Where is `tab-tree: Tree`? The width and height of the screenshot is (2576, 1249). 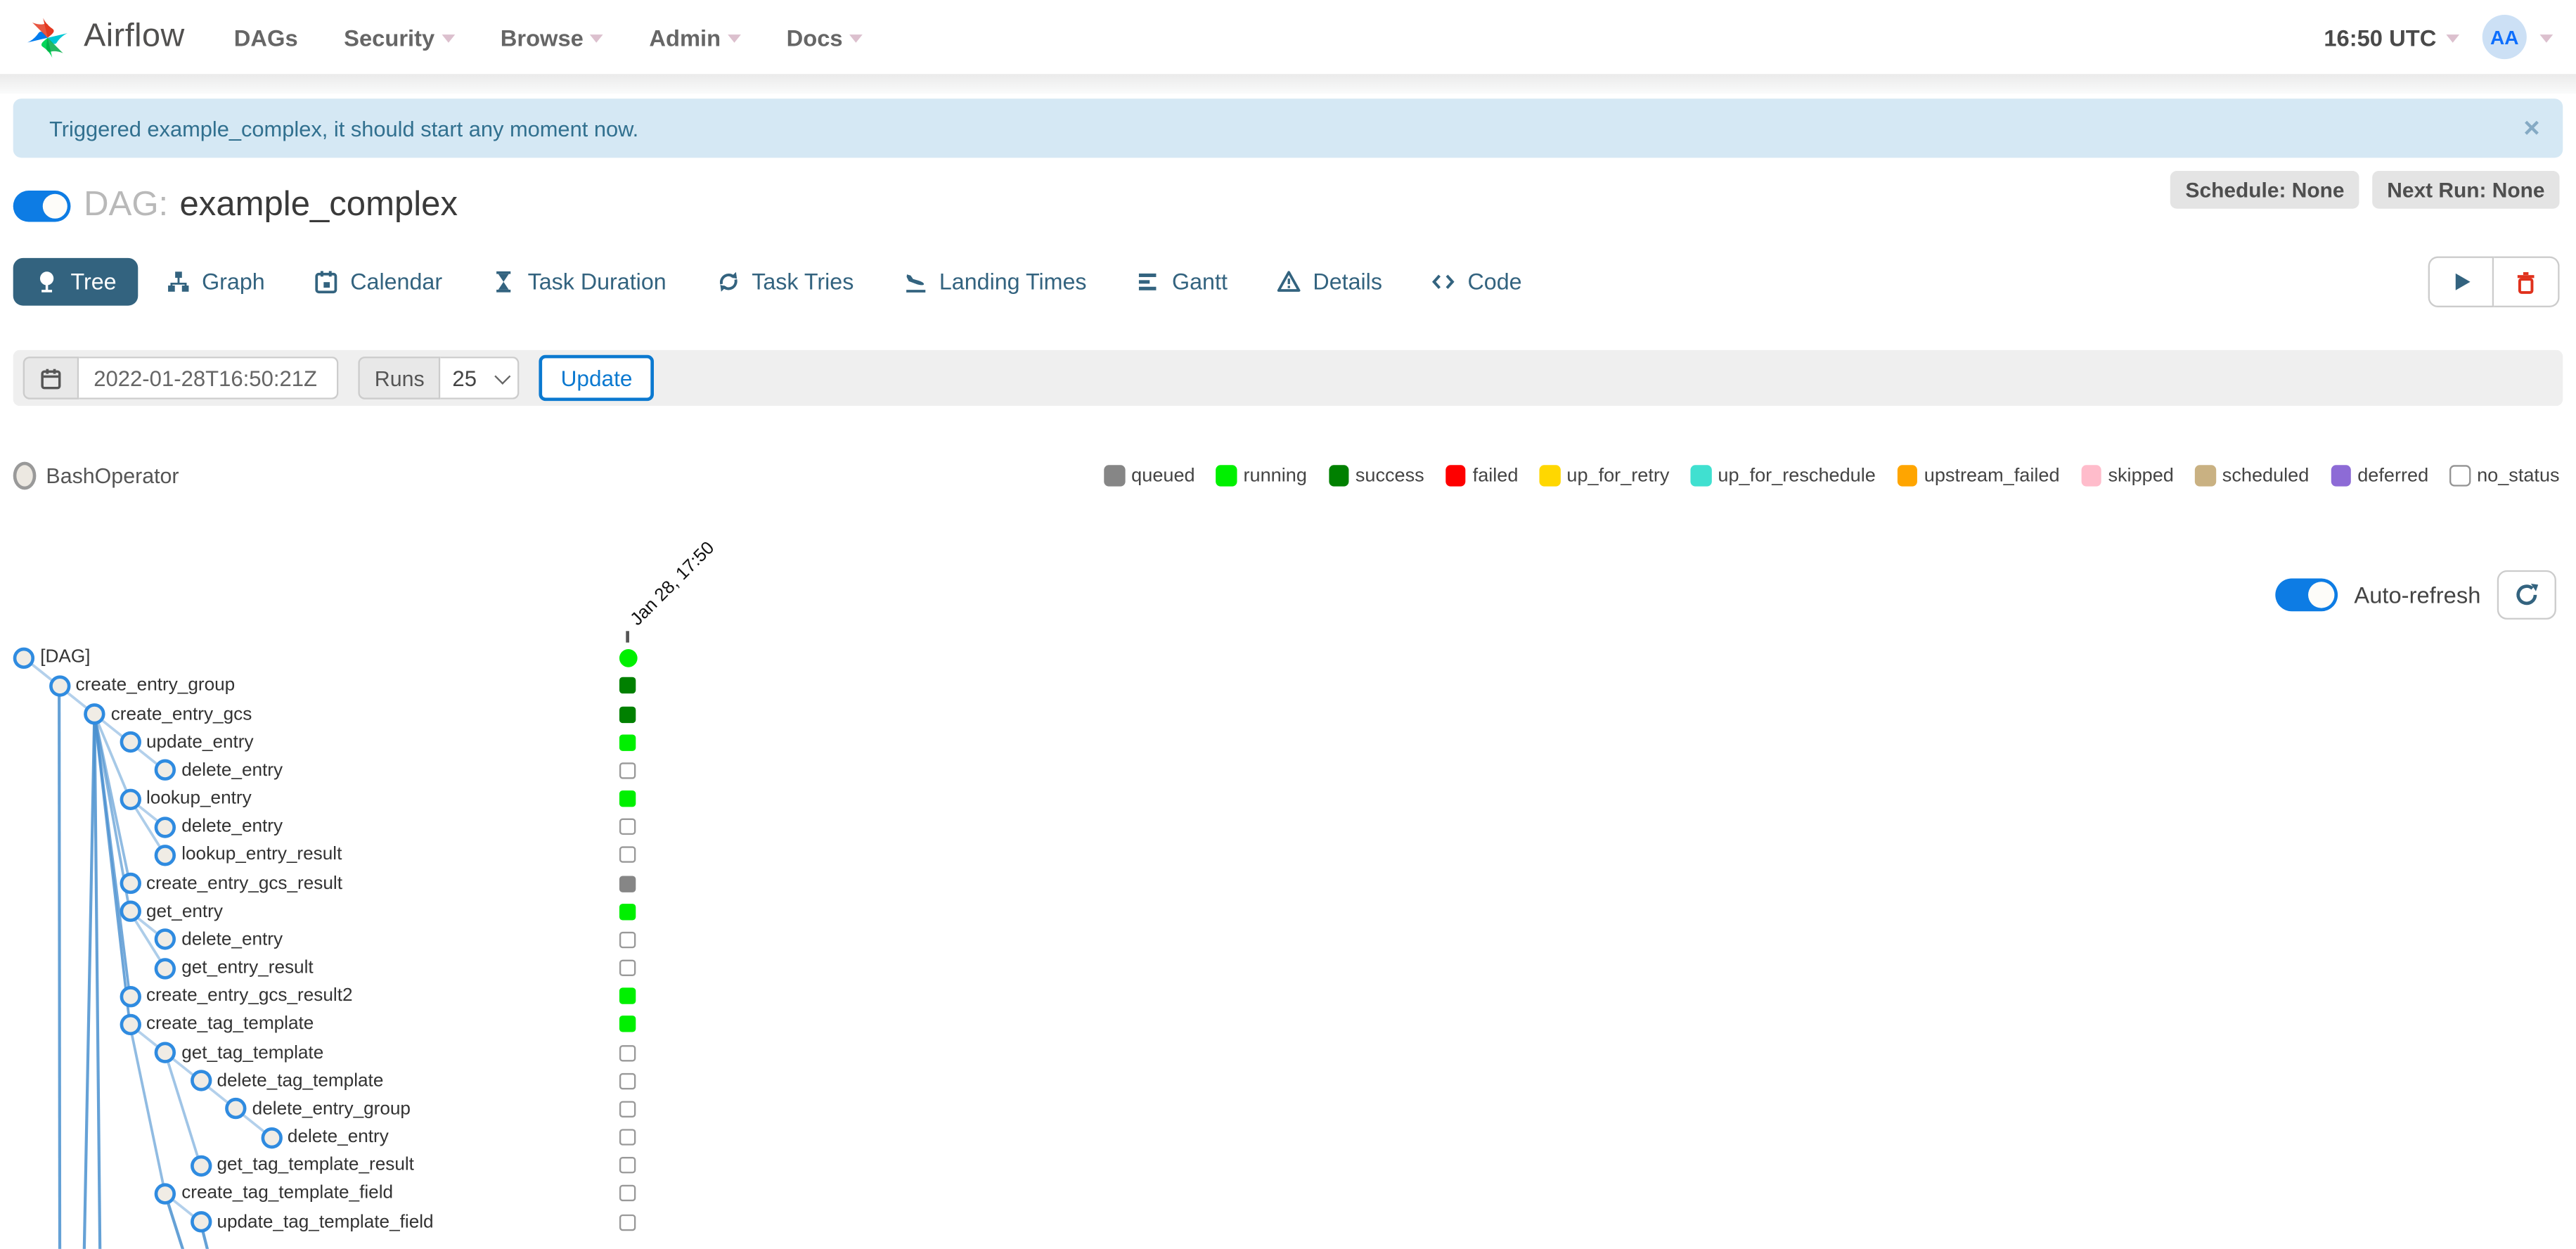 tab-tree: Tree is located at coordinates (75, 281).